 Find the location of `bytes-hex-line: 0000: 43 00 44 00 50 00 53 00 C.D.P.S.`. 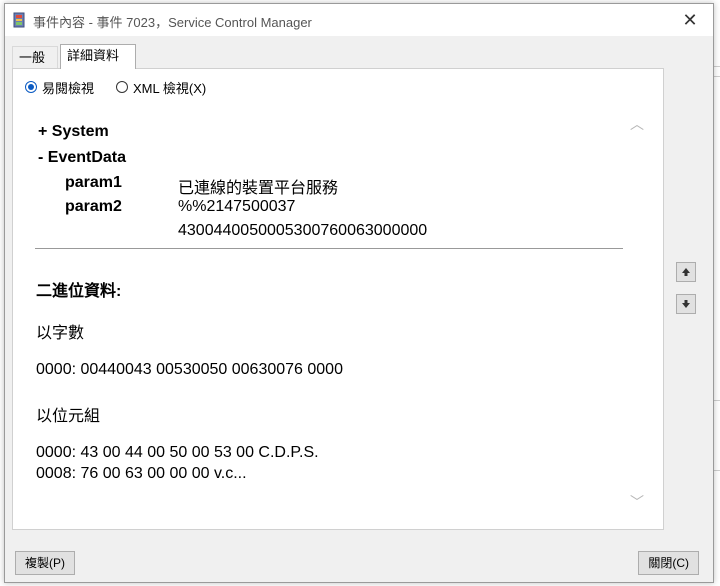

bytes-hex-line: 0000: 43 00 44 00 50 00 53 00 C.D.P.S. is located at coordinates (177, 452).